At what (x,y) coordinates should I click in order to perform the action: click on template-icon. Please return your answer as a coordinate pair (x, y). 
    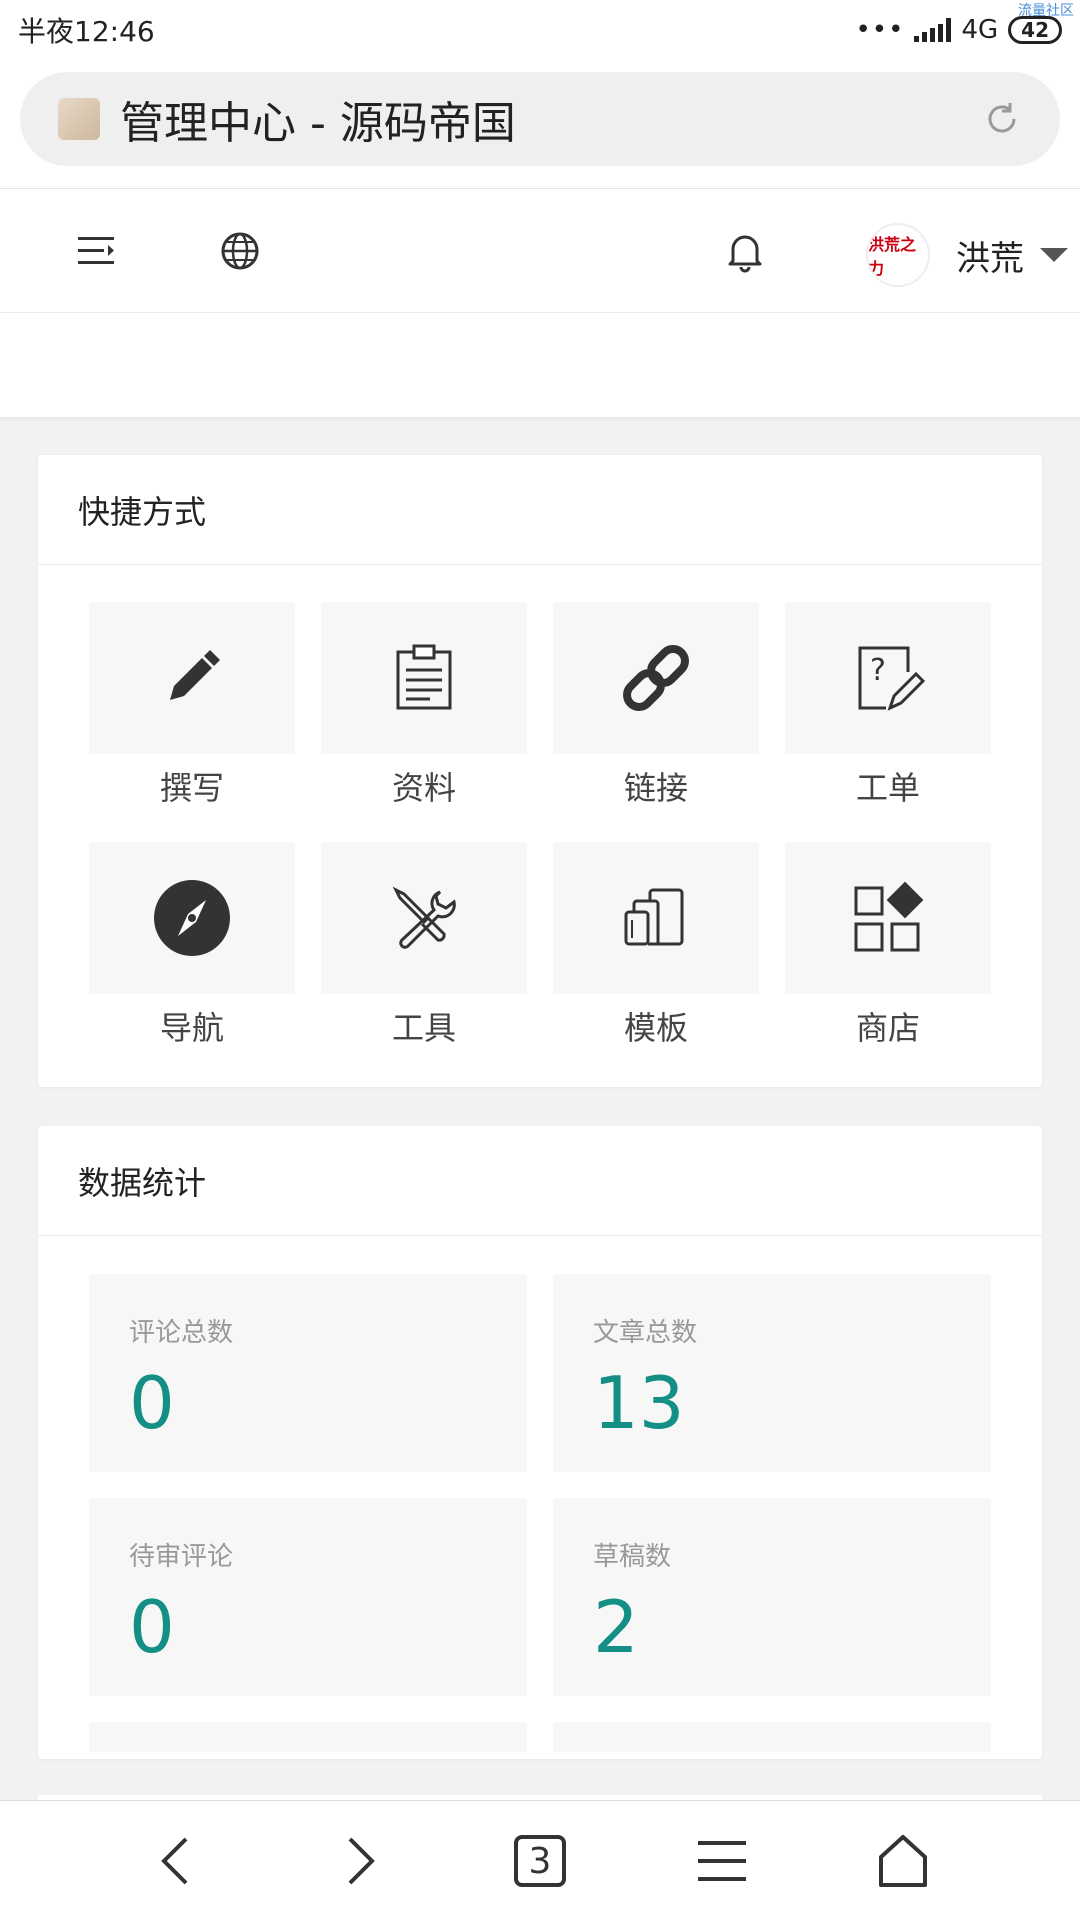
    Looking at the image, I should click on (654, 917).